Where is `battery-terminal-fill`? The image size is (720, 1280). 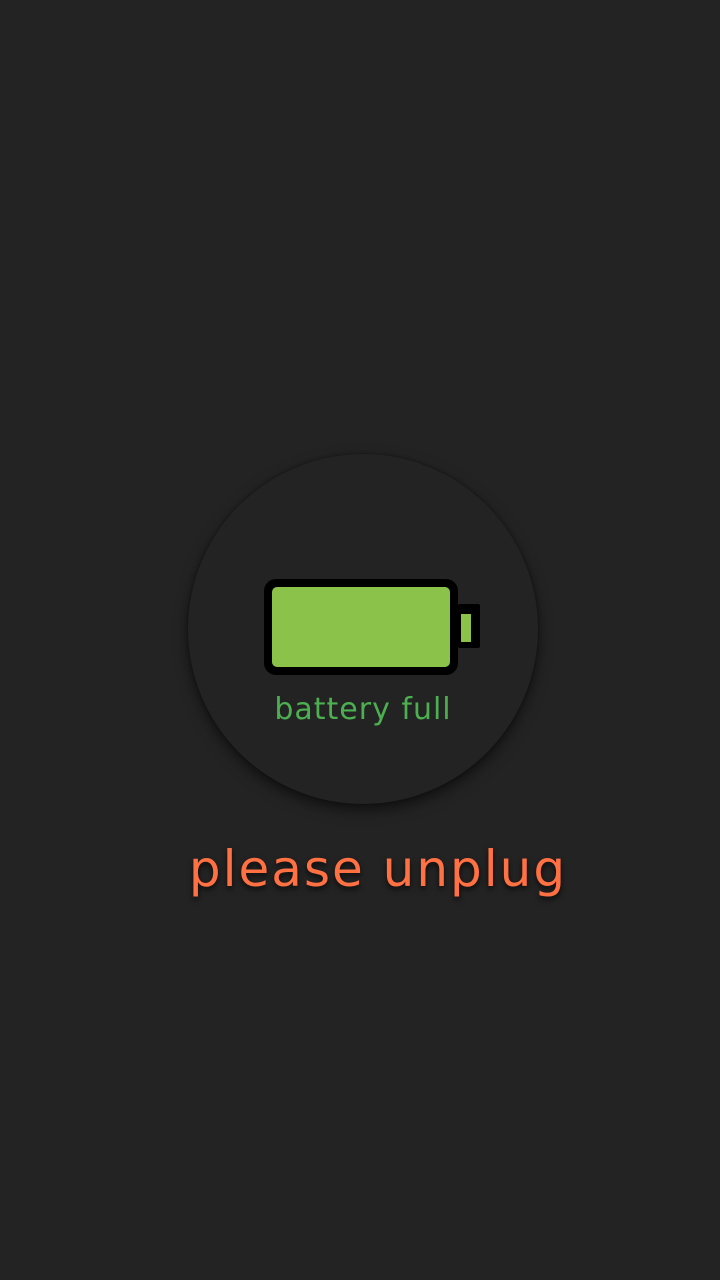
battery-terminal-fill is located at coordinates (466, 628).